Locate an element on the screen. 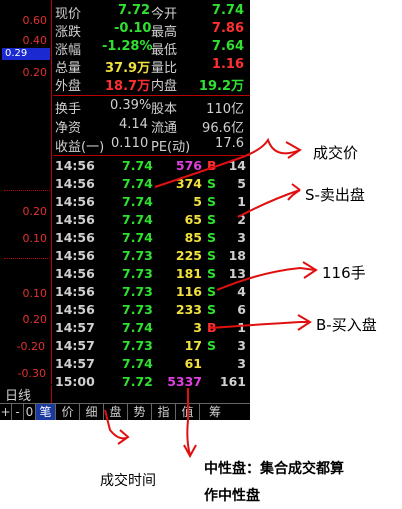  annotation-neutral-line1: 中性盘：集合成交都算 is located at coordinates (274, 469).